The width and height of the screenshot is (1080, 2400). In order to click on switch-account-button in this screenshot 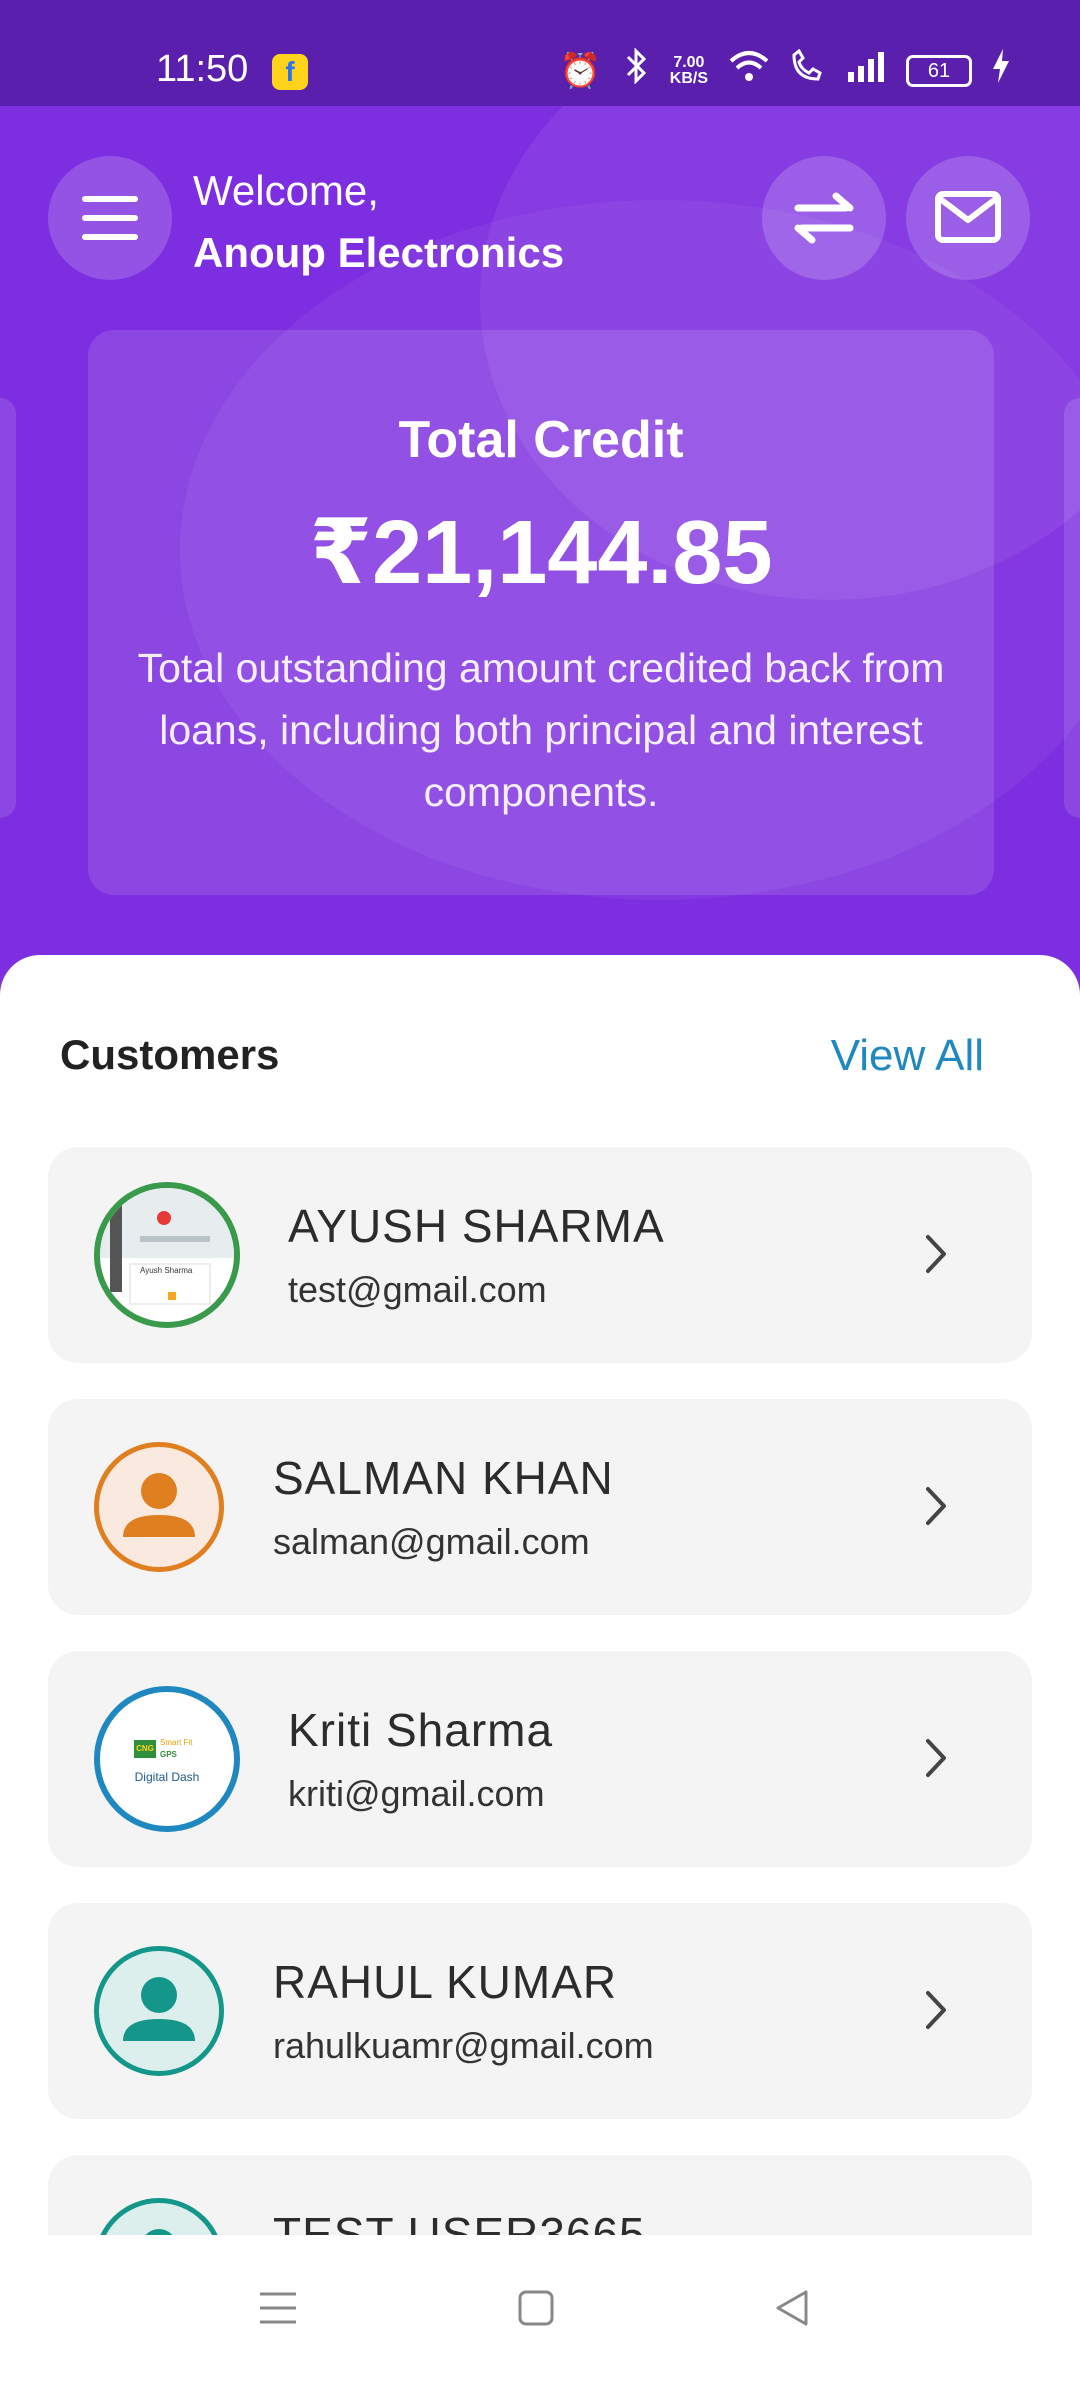, I will do `click(824, 218)`.